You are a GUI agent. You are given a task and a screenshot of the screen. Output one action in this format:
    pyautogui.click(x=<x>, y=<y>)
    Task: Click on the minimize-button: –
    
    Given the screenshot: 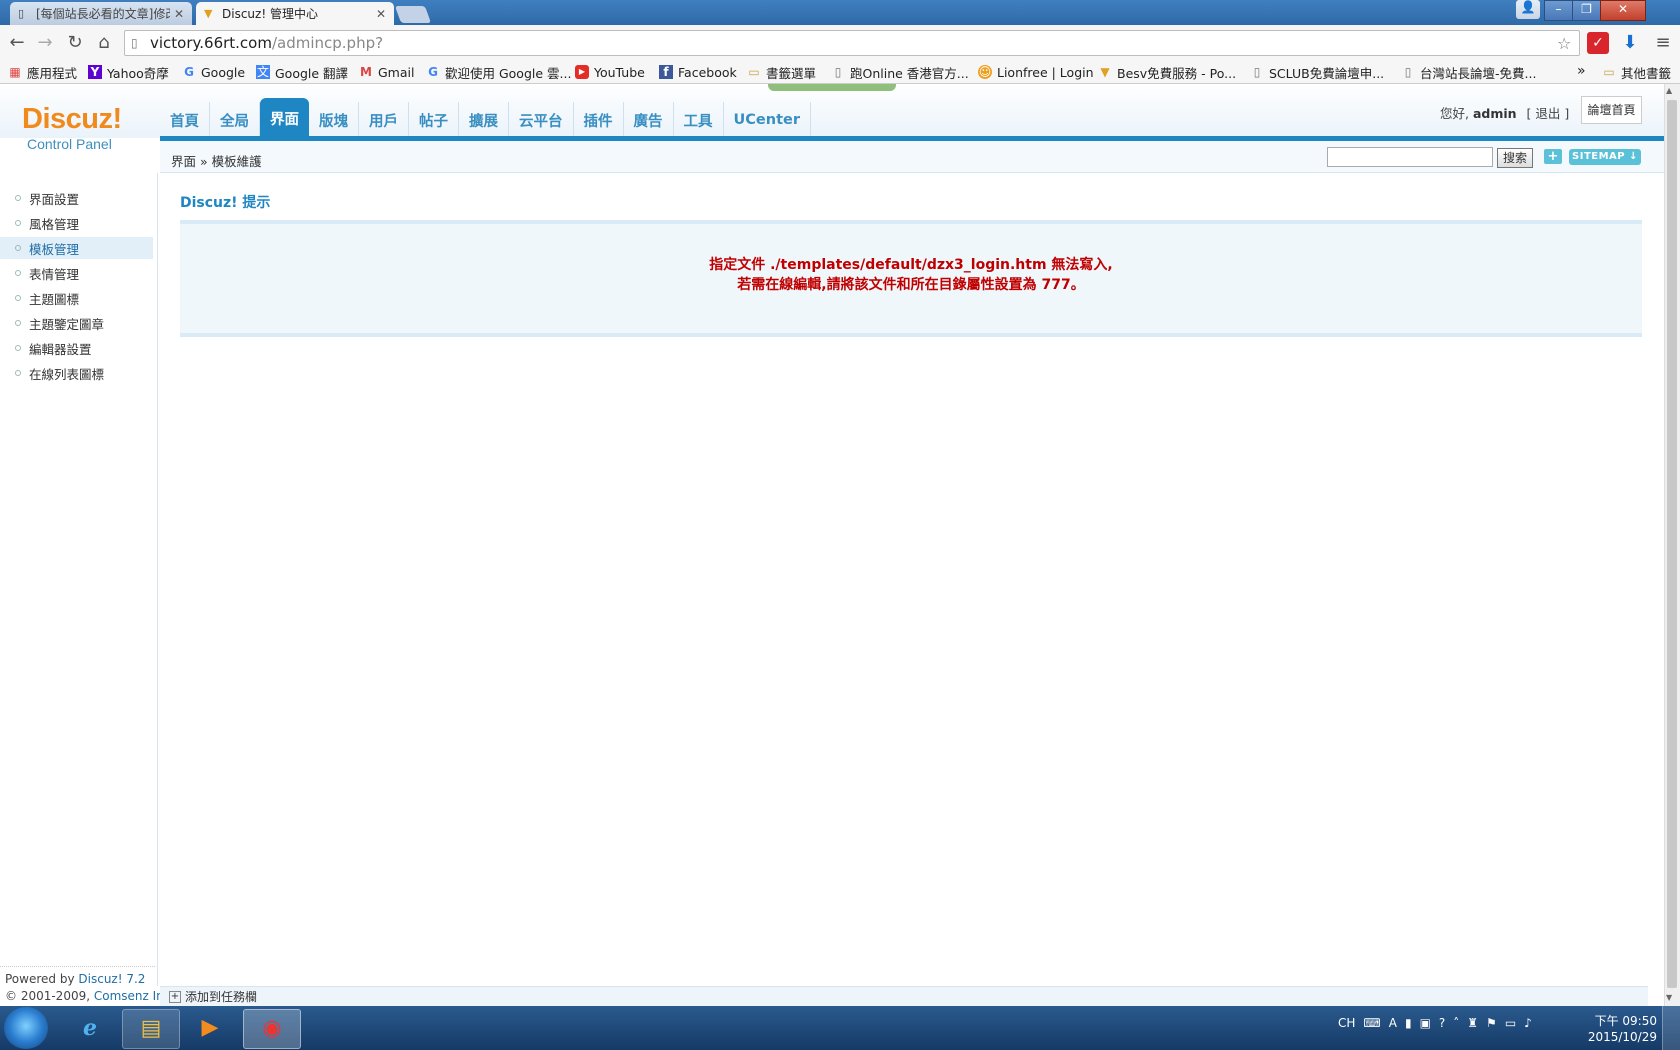 What is the action you would take?
    pyautogui.click(x=1558, y=10)
    